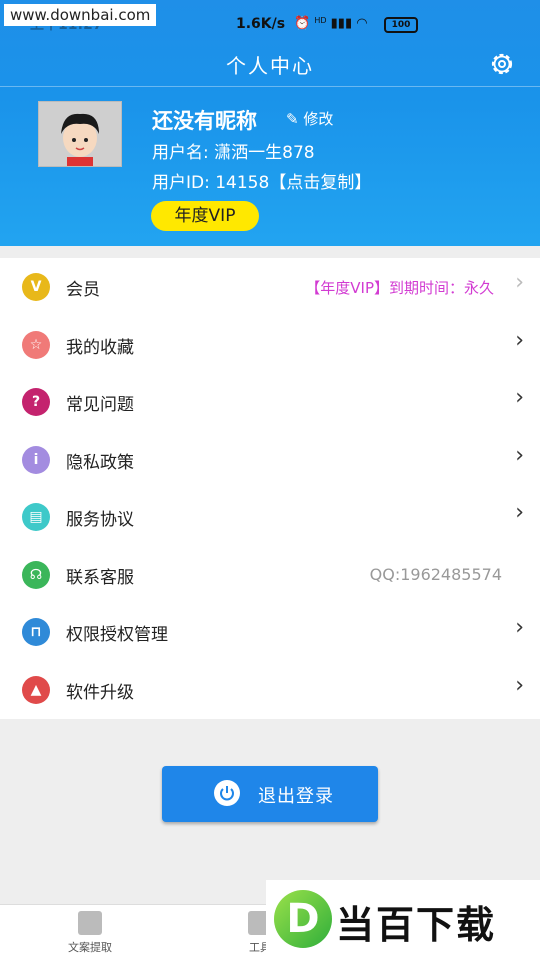  I want to click on menu-item-vip: V 会员 【年度VIP】到期时间：永久 ›, so click(270, 286).